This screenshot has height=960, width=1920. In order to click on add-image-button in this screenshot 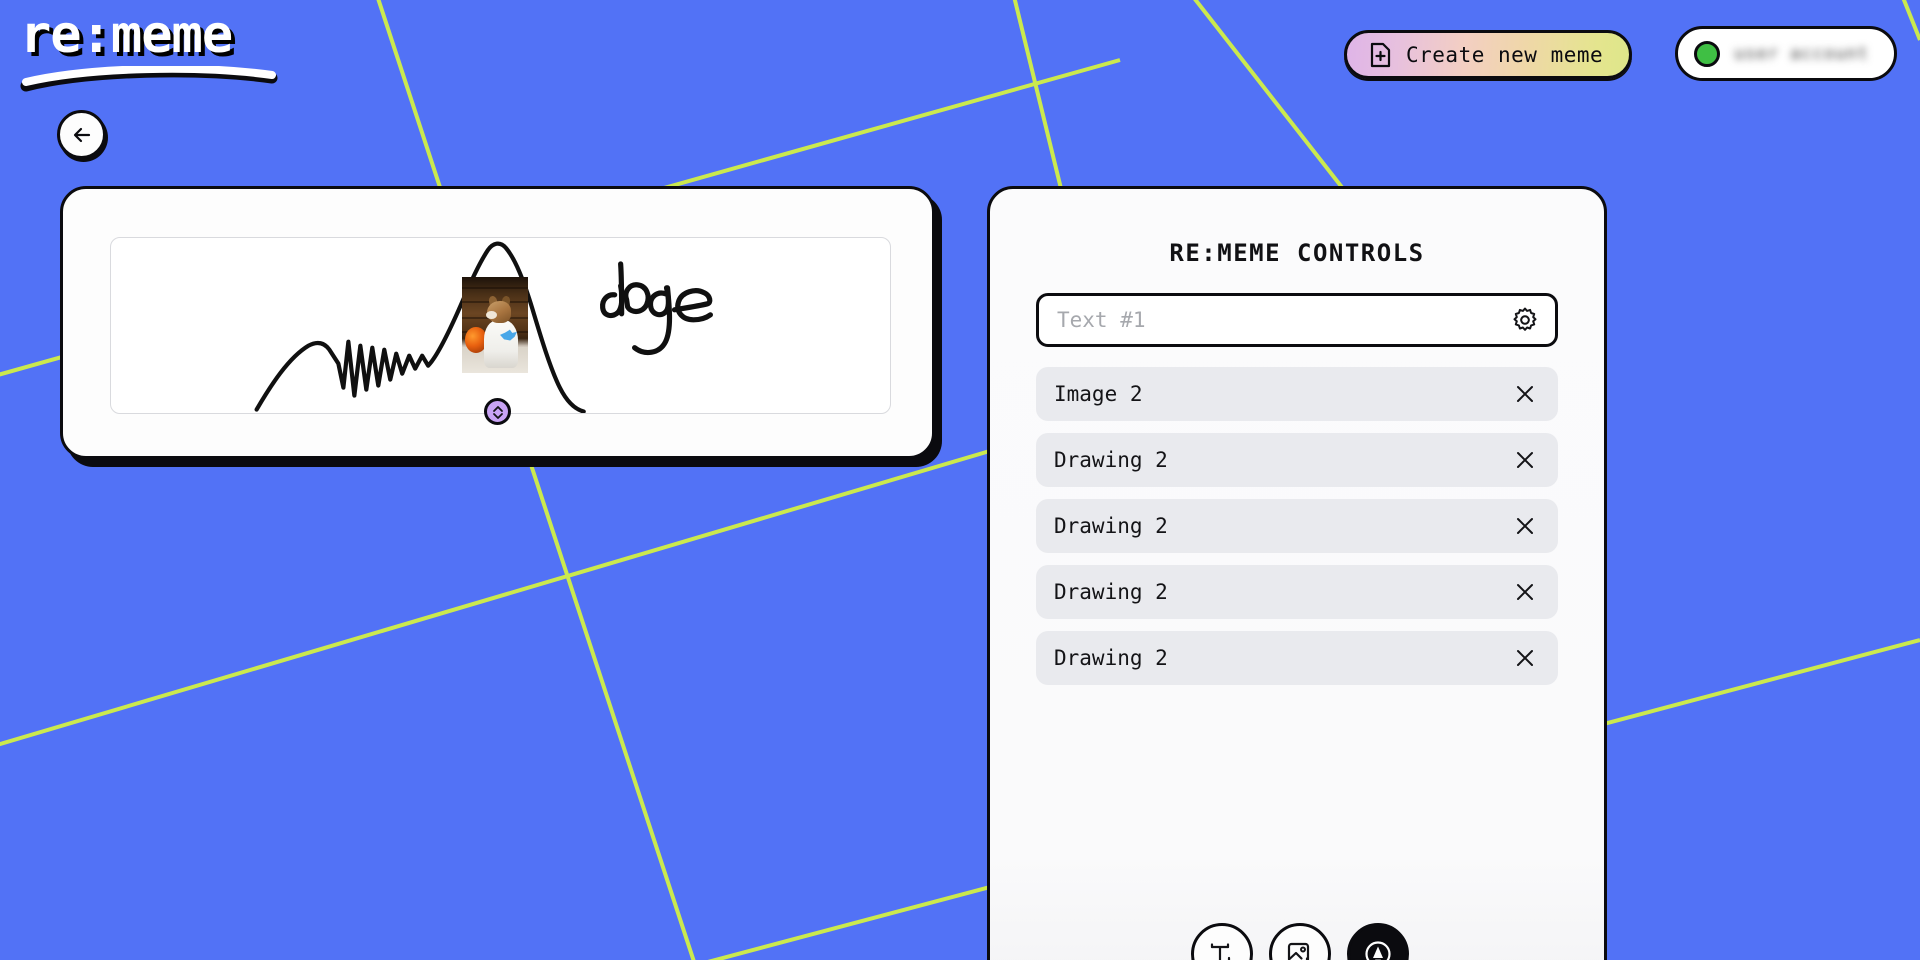, I will do `click(1300, 941)`.